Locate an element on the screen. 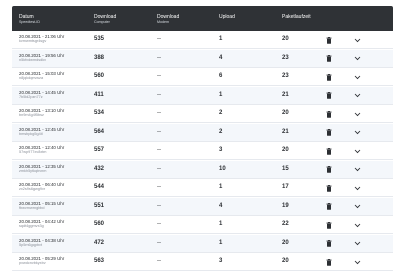 The height and width of the screenshot is (275, 400). header-paketlaufzeit-label: Paketlaufzeit is located at coordinates (296, 17).